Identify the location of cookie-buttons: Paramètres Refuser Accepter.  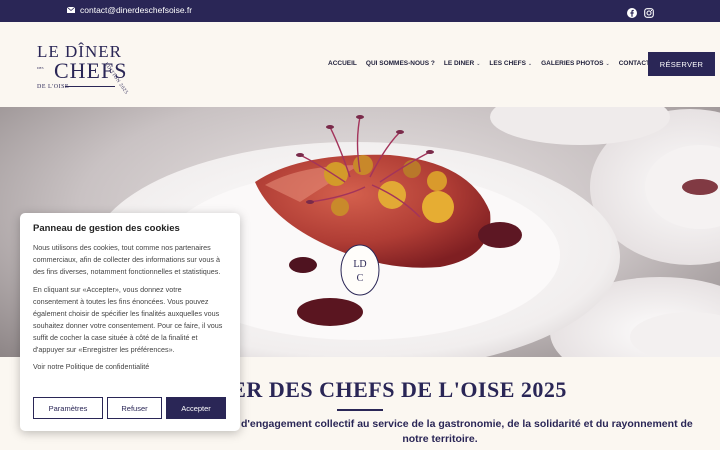
(129, 408).